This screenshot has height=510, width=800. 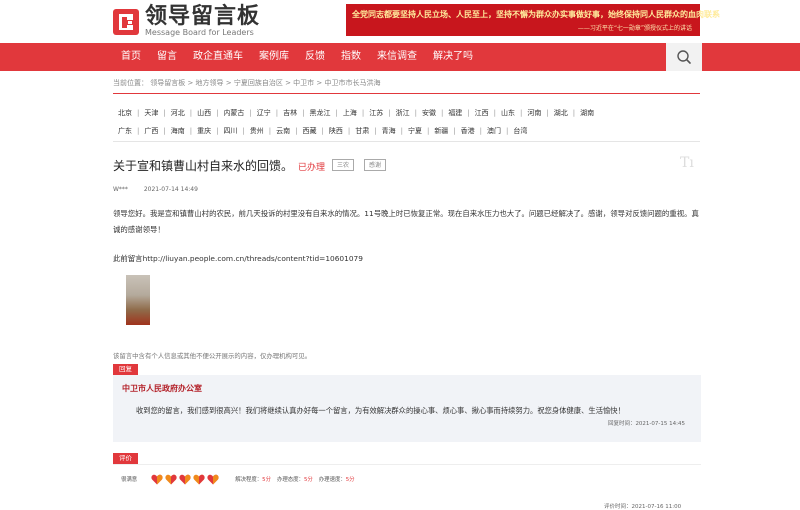 I want to click on region-link: 河南, so click(x=534, y=113).